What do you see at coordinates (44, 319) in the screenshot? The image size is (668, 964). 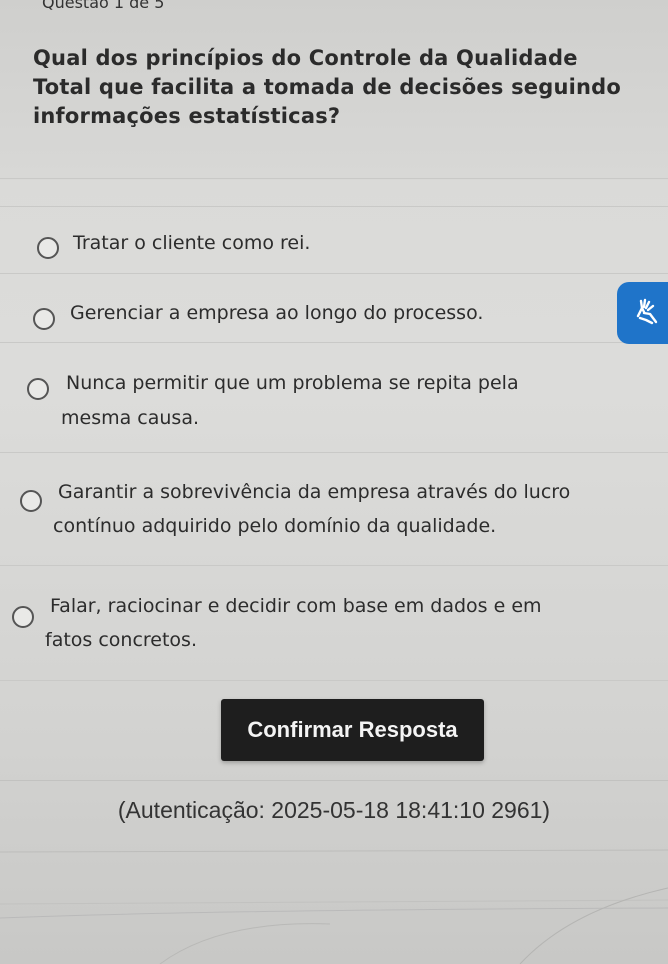 I see `option-2-radio` at bounding box center [44, 319].